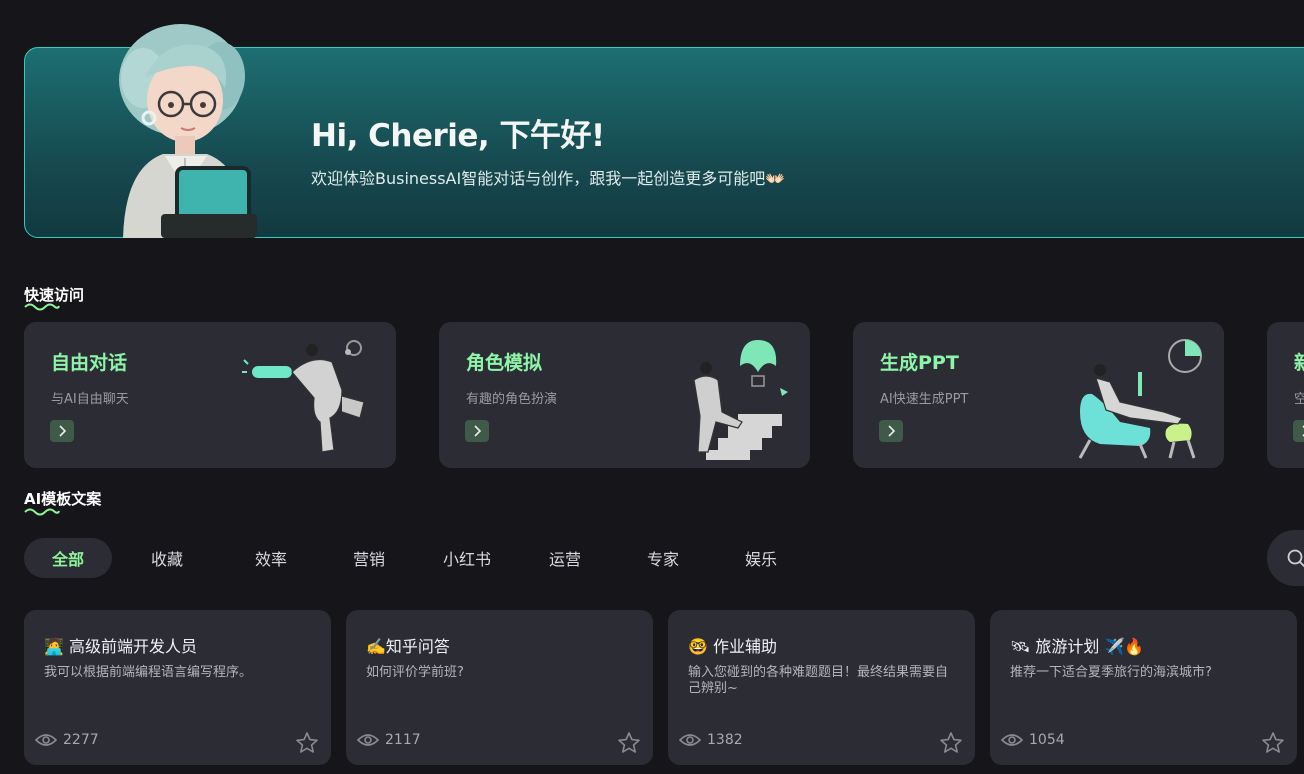 The width and height of the screenshot is (1304, 774). What do you see at coordinates (733, 646) in the screenshot?
I see `template-title: 🤓 作业辅助` at bounding box center [733, 646].